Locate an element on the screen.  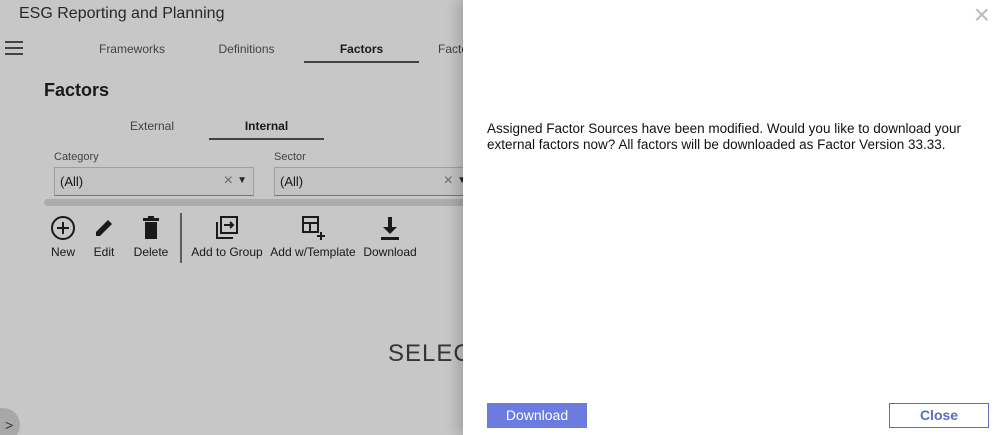
download-button: Download is located at coordinates (537, 415).